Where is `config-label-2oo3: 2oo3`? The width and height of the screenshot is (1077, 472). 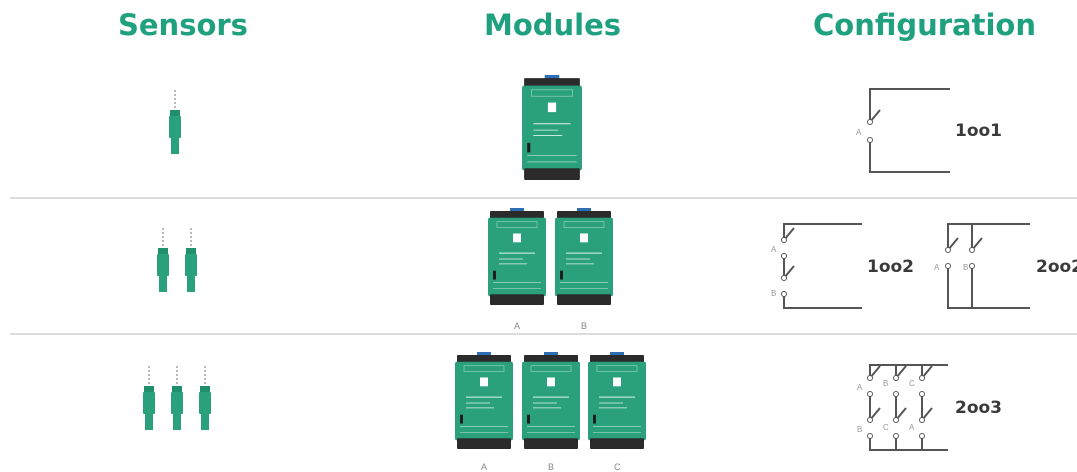
config-label-2oo3: 2oo3 is located at coordinates (979, 408).